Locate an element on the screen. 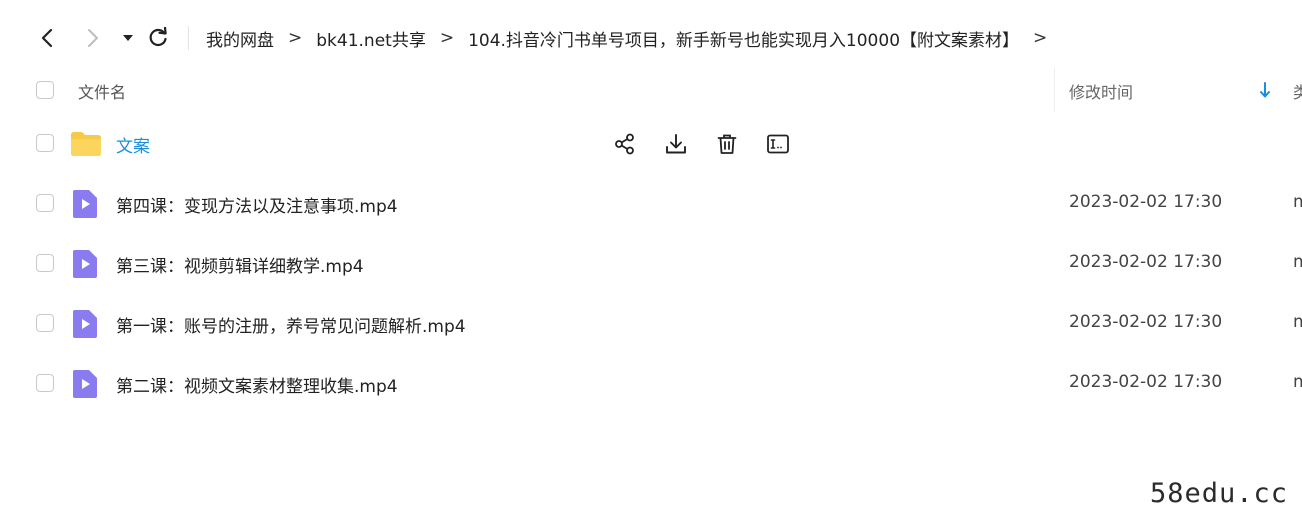  column-header-modified: 修改时间 is located at coordinates (1101, 91).